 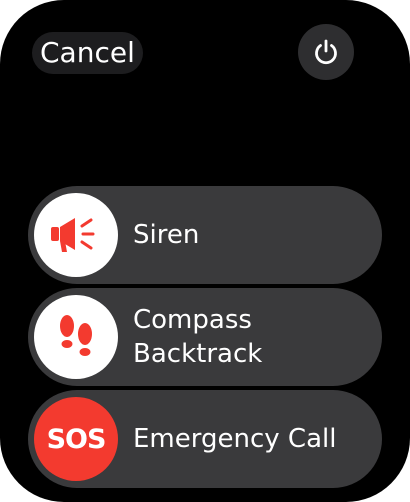 I want to click on compass-backtrack-slider-knob, so click(x=76, y=337).